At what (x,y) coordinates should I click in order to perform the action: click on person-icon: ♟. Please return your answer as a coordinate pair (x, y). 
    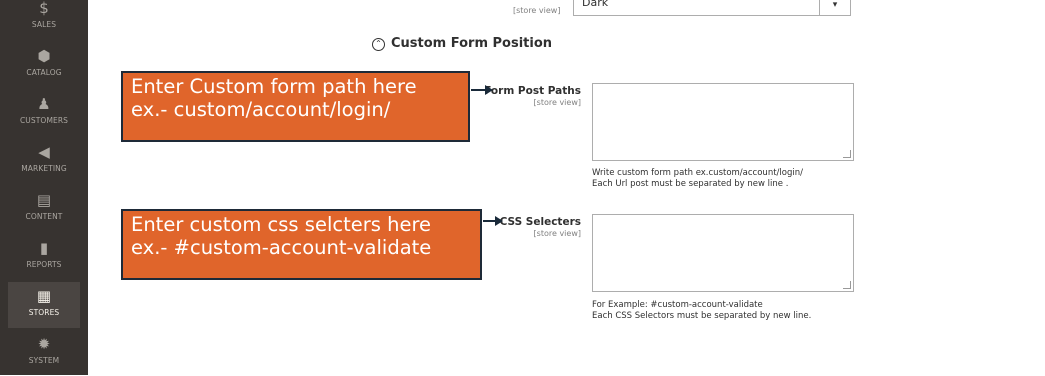
    Looking at the image, I should click on (44, 104).